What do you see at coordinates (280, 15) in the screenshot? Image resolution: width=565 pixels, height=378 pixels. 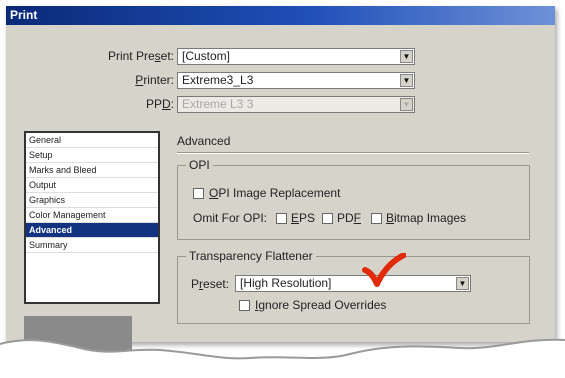 I see `window-title: Print` at bounding box center [280, 15].